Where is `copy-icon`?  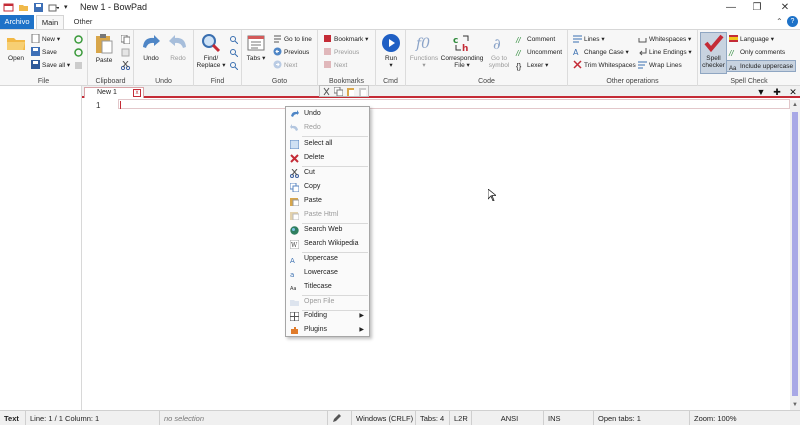
copy-icon is located at coordinates (125, 39).